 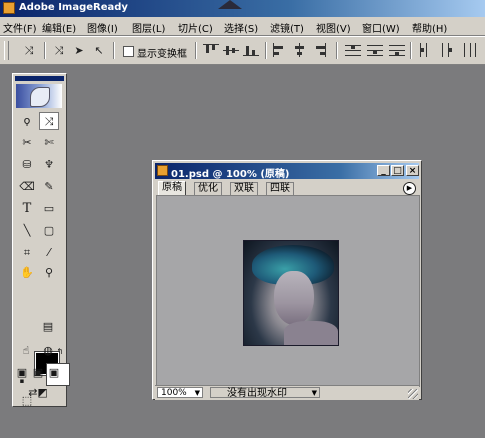 What do you see at coordinates (412, 170) in the screenshot?
I see `close-icon: ×` at bounding box center [412, 170].